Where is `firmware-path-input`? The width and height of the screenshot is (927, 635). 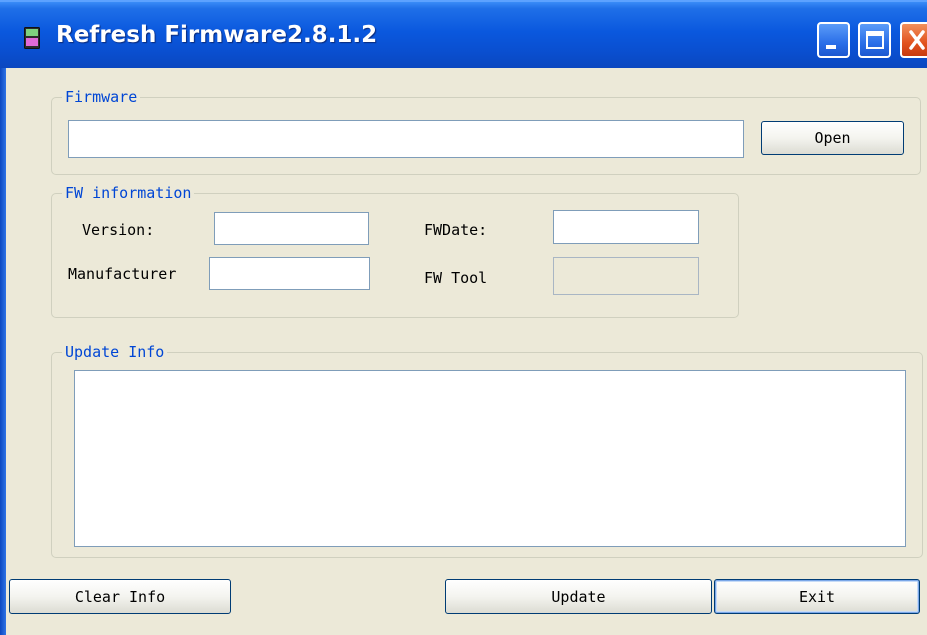 firmware-path-input is located at coordinates (406, 139).